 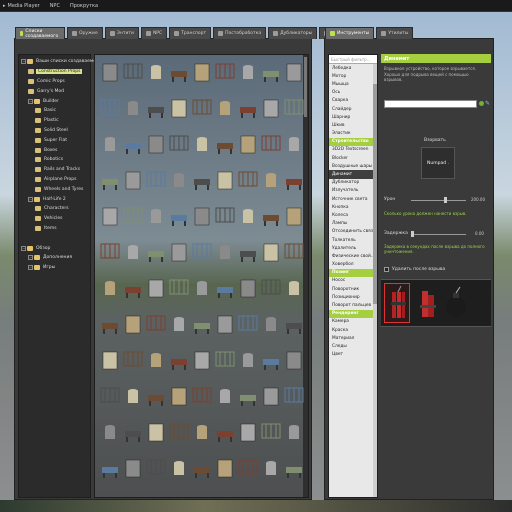 What do you see at coordinates (54, 189) in the screenshot?
I see `tree-item: Wheels and Tyres` at bounding box center [54, 189].